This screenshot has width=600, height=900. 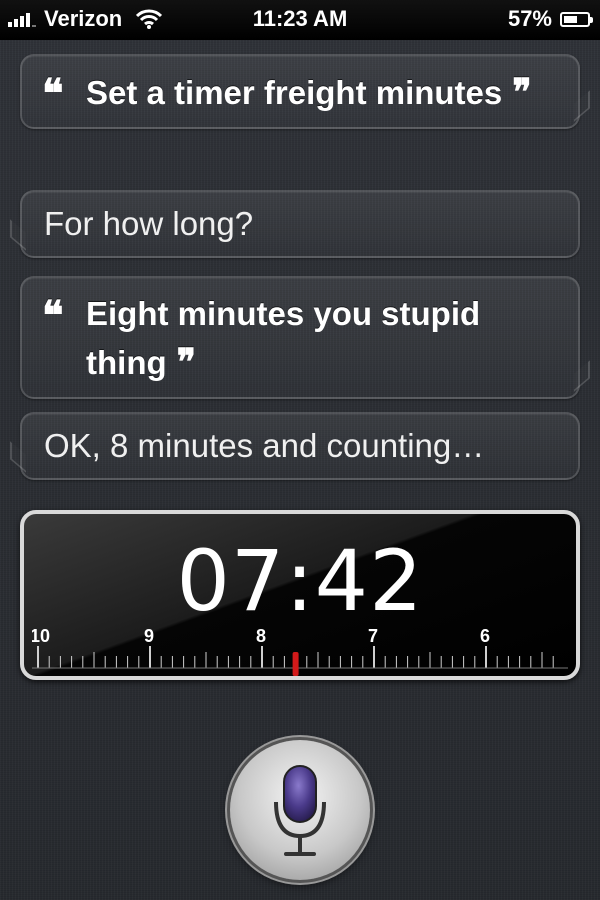 What do you see at coordinates (570, 19) in the screenshot?
I see `battery-fill` at bounding box center [570, 19].